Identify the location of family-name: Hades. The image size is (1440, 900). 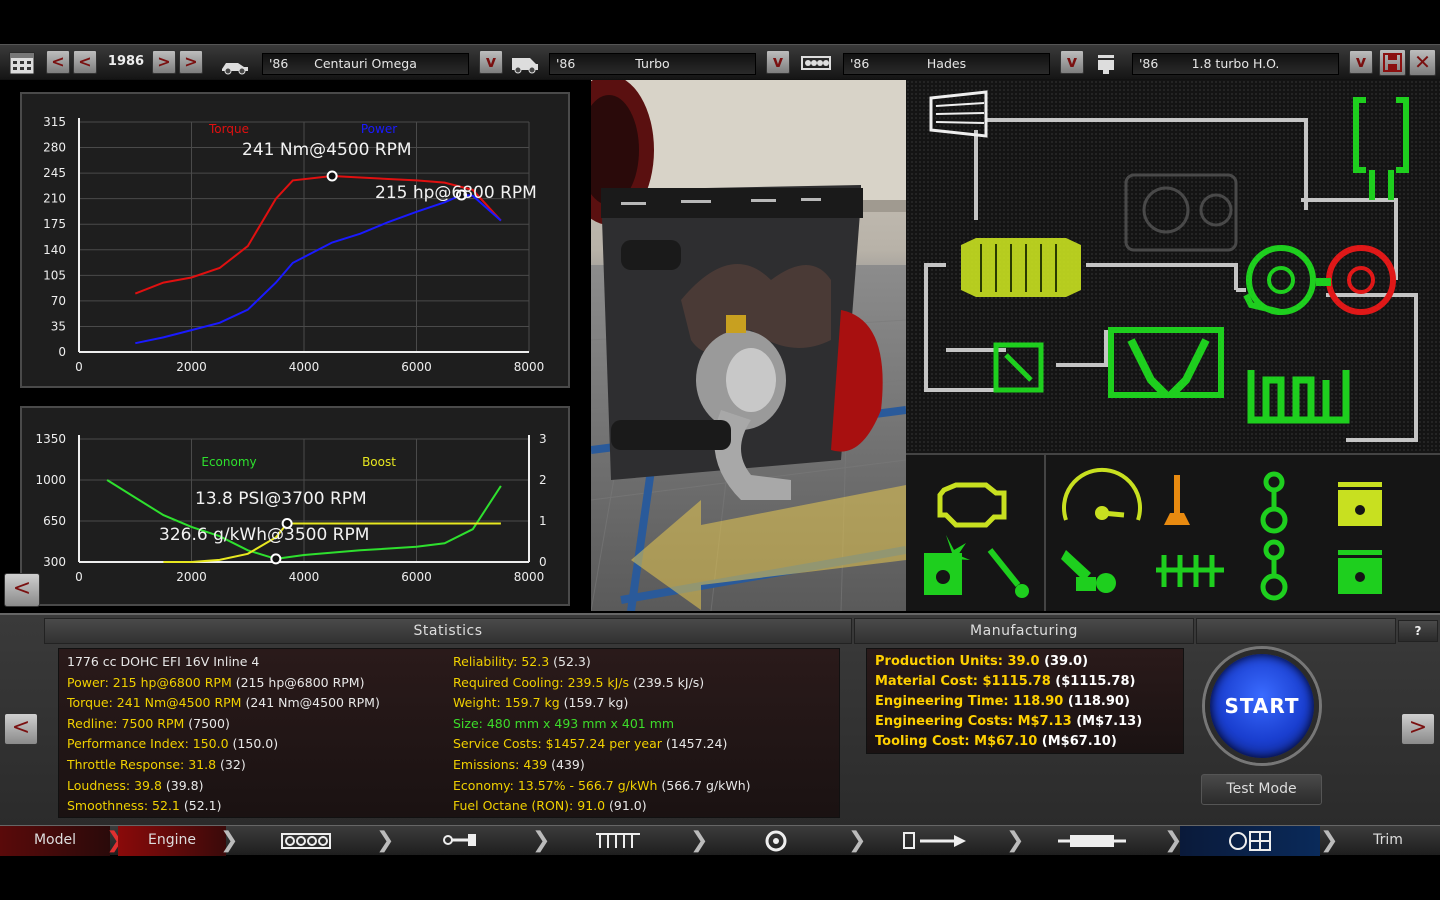
(946, 63).